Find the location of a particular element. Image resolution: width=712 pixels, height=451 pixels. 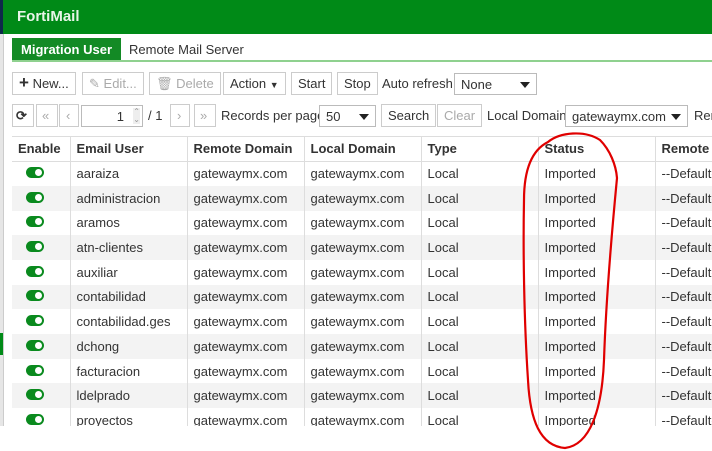

column-header-email-user: Email User is located at coordinates (129, 149).